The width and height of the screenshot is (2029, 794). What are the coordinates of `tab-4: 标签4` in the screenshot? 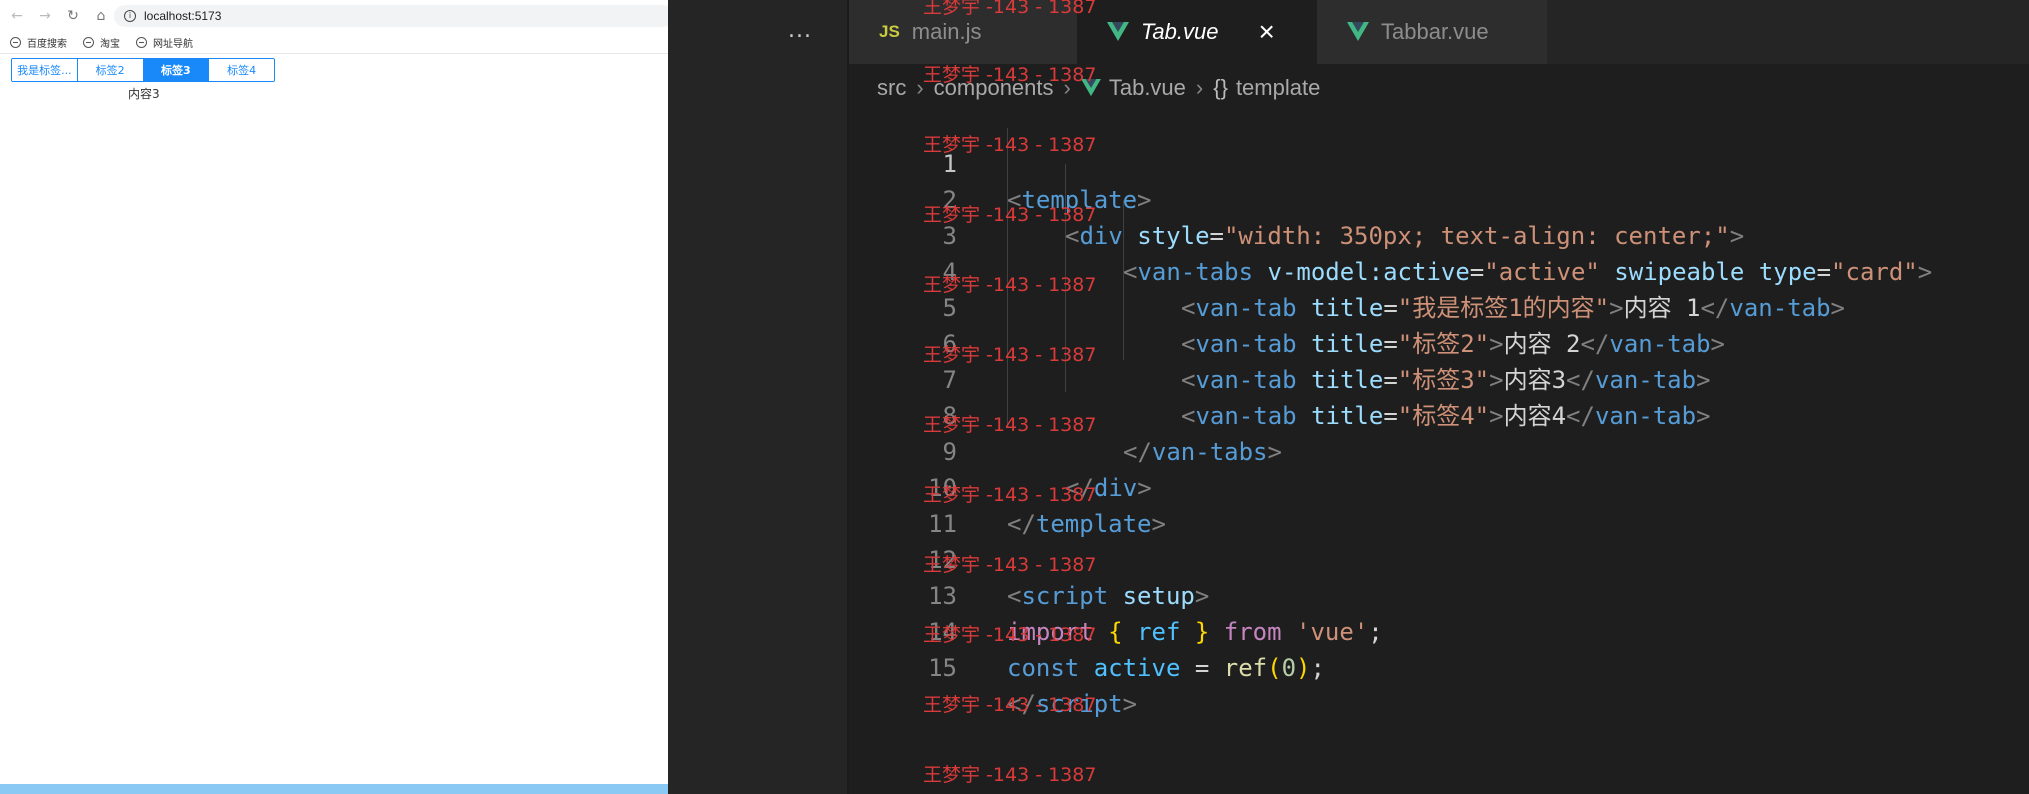 It's located at (241, 70).